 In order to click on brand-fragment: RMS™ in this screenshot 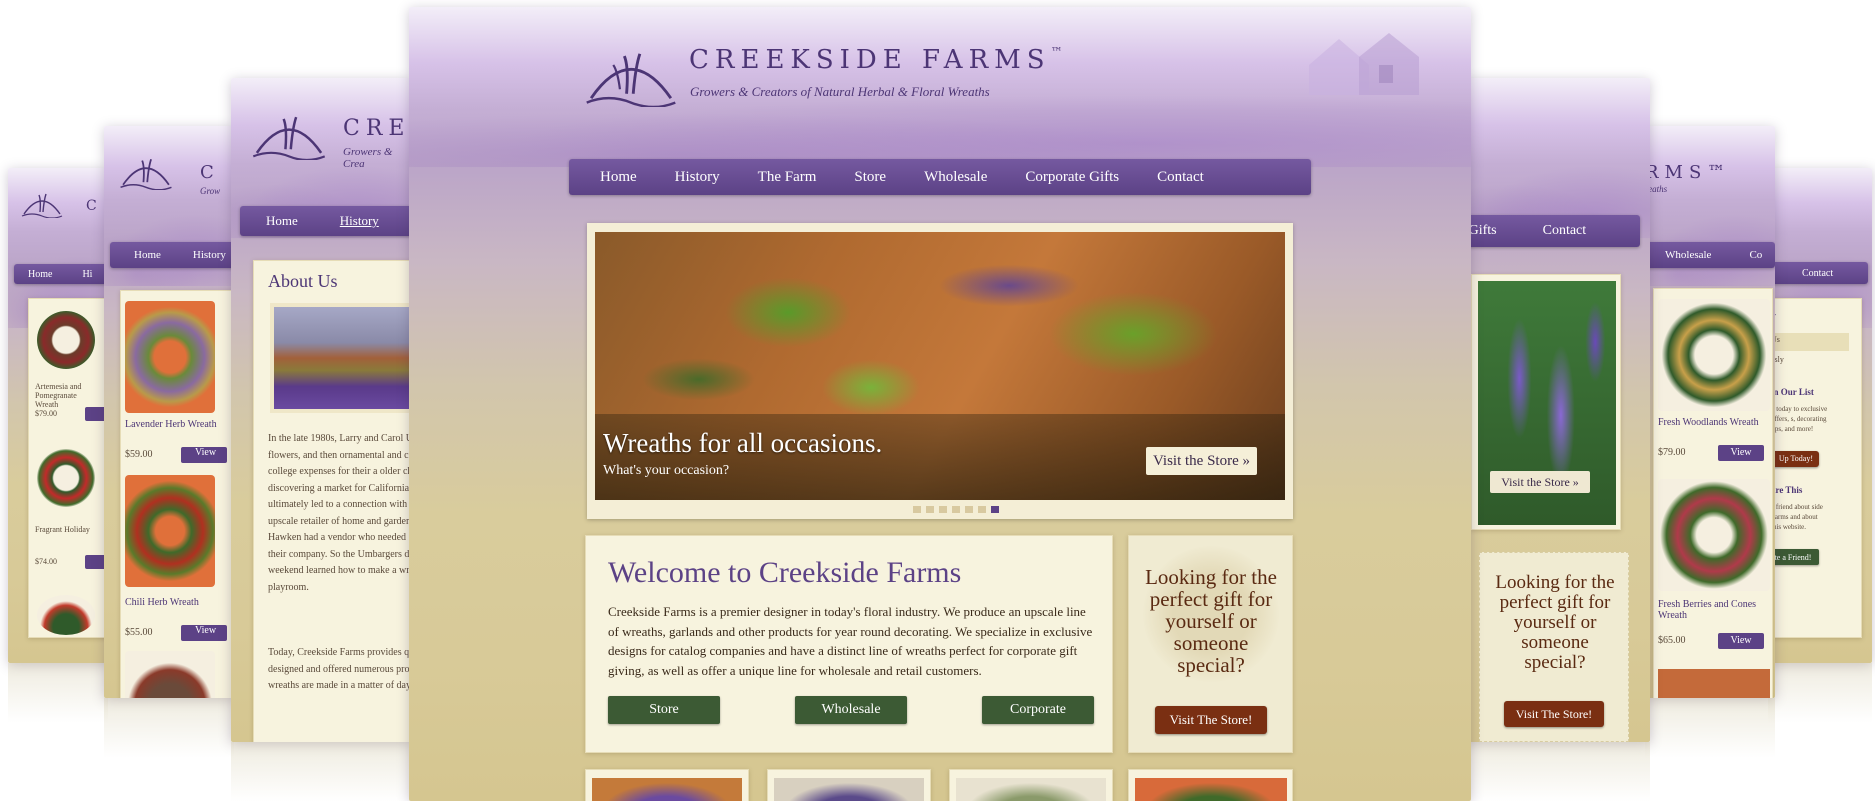, I will do `click(1688, 172)`.